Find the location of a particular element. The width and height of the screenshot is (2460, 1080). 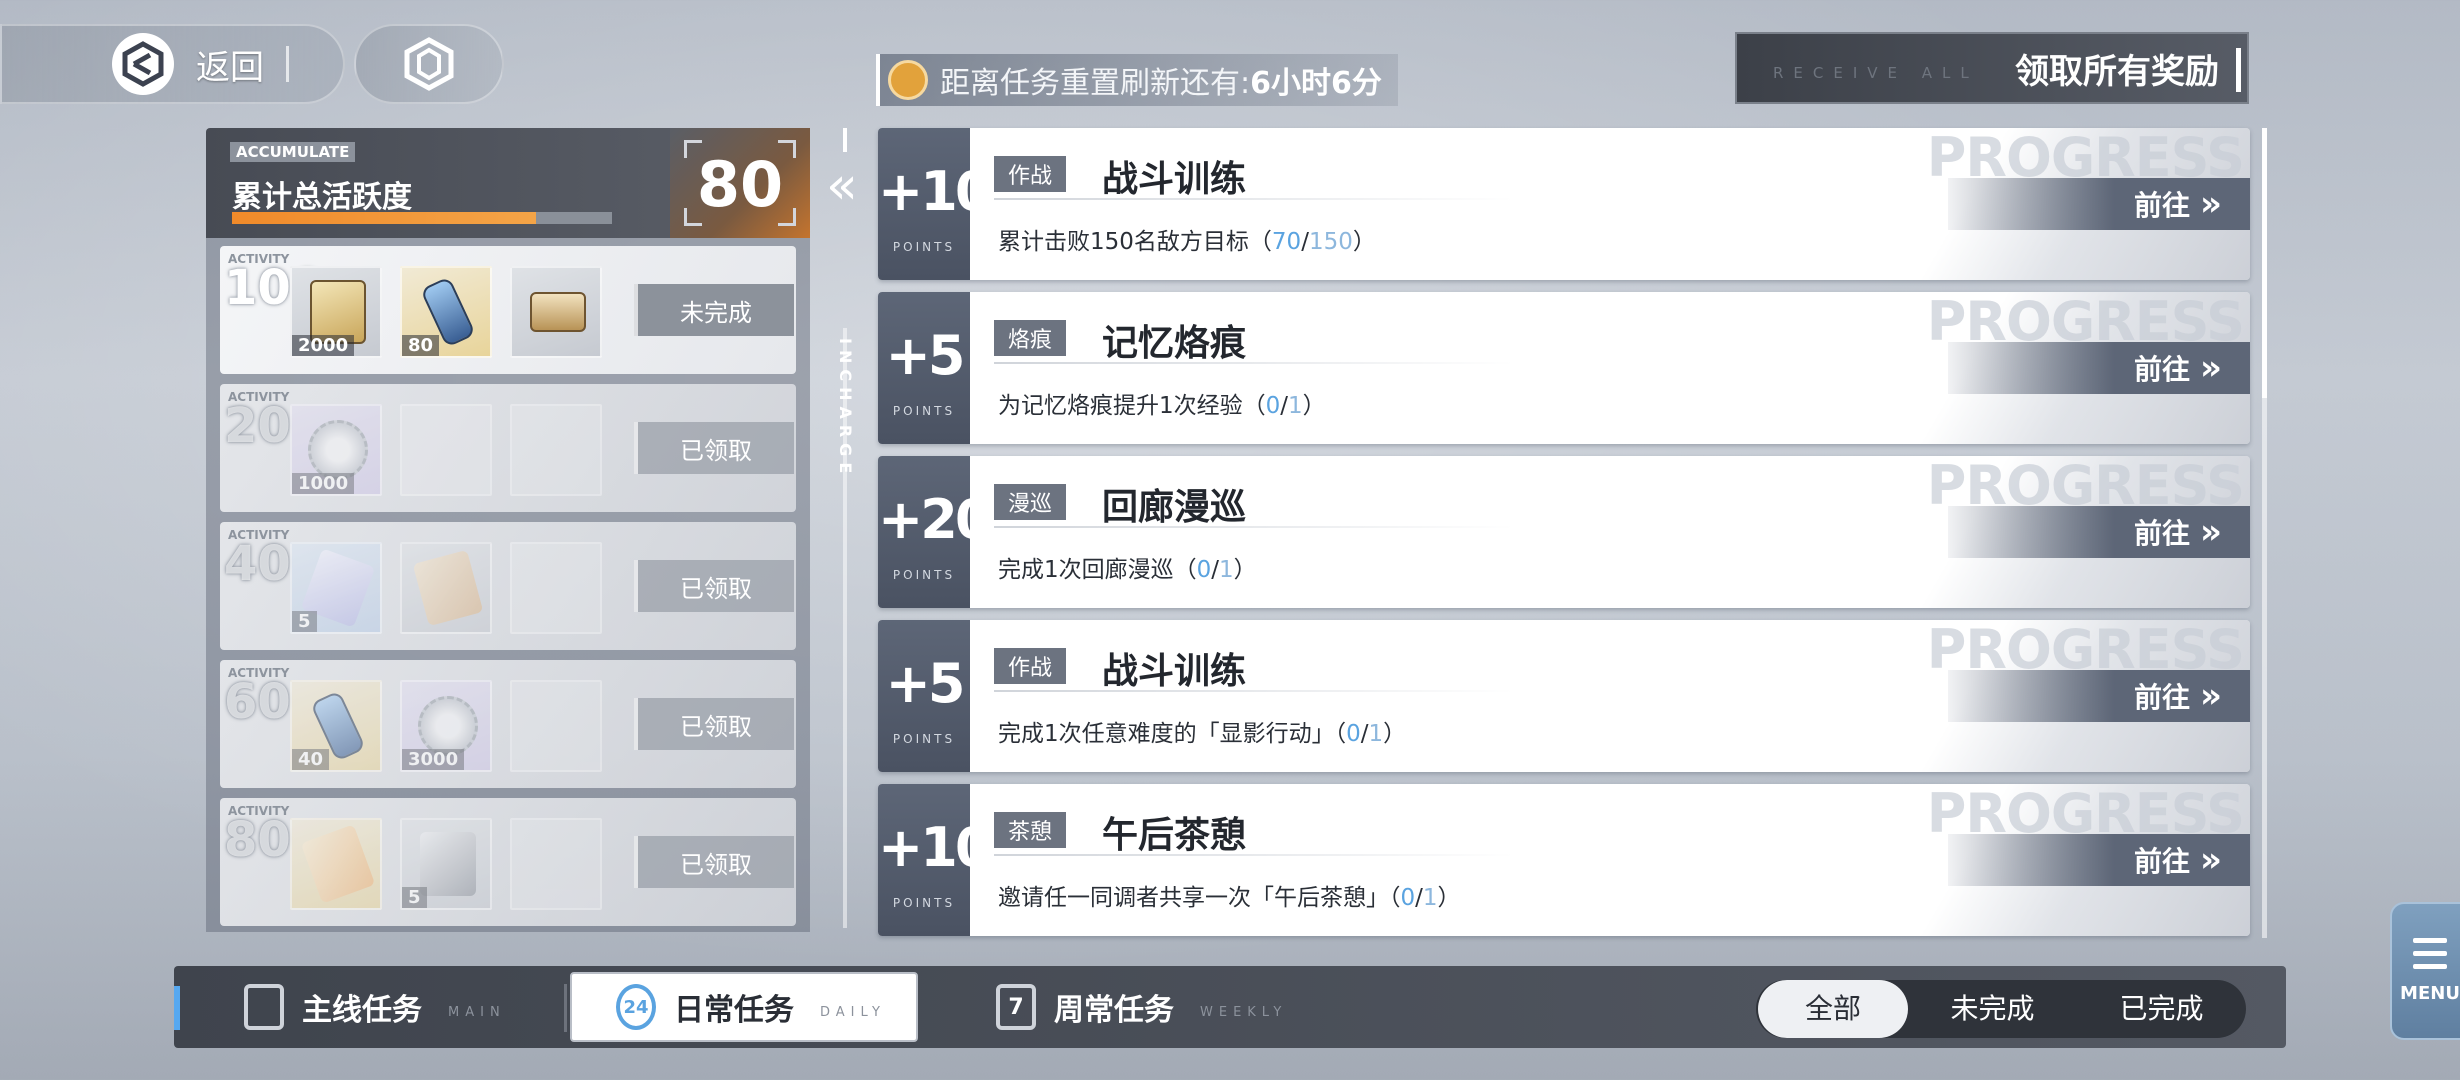

home-button is located at coordinates (429, 64).